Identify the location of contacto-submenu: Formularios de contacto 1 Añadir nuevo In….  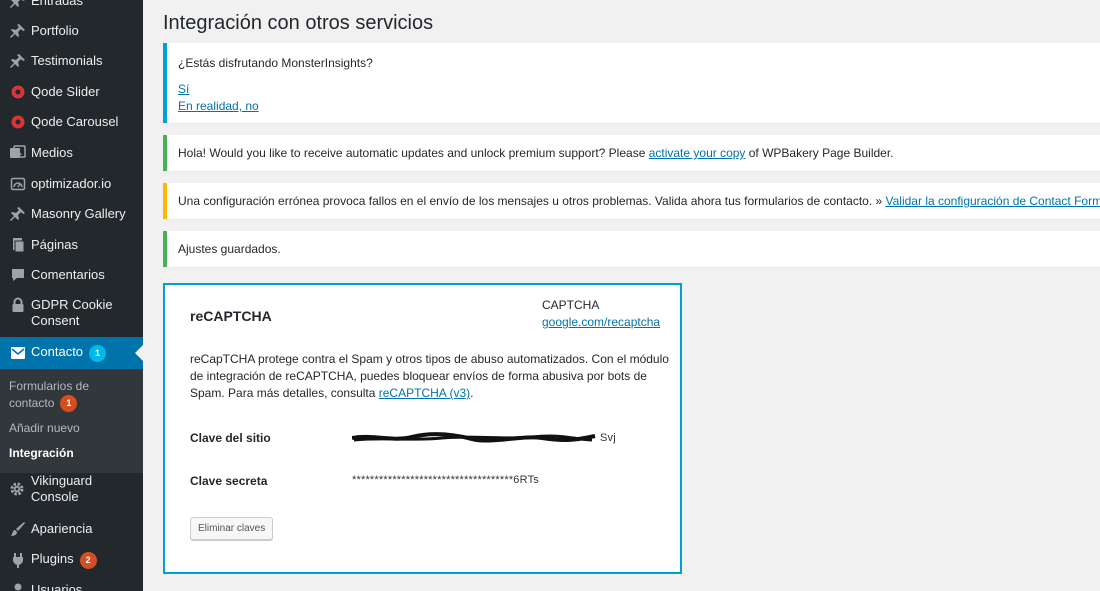
(71, 421).